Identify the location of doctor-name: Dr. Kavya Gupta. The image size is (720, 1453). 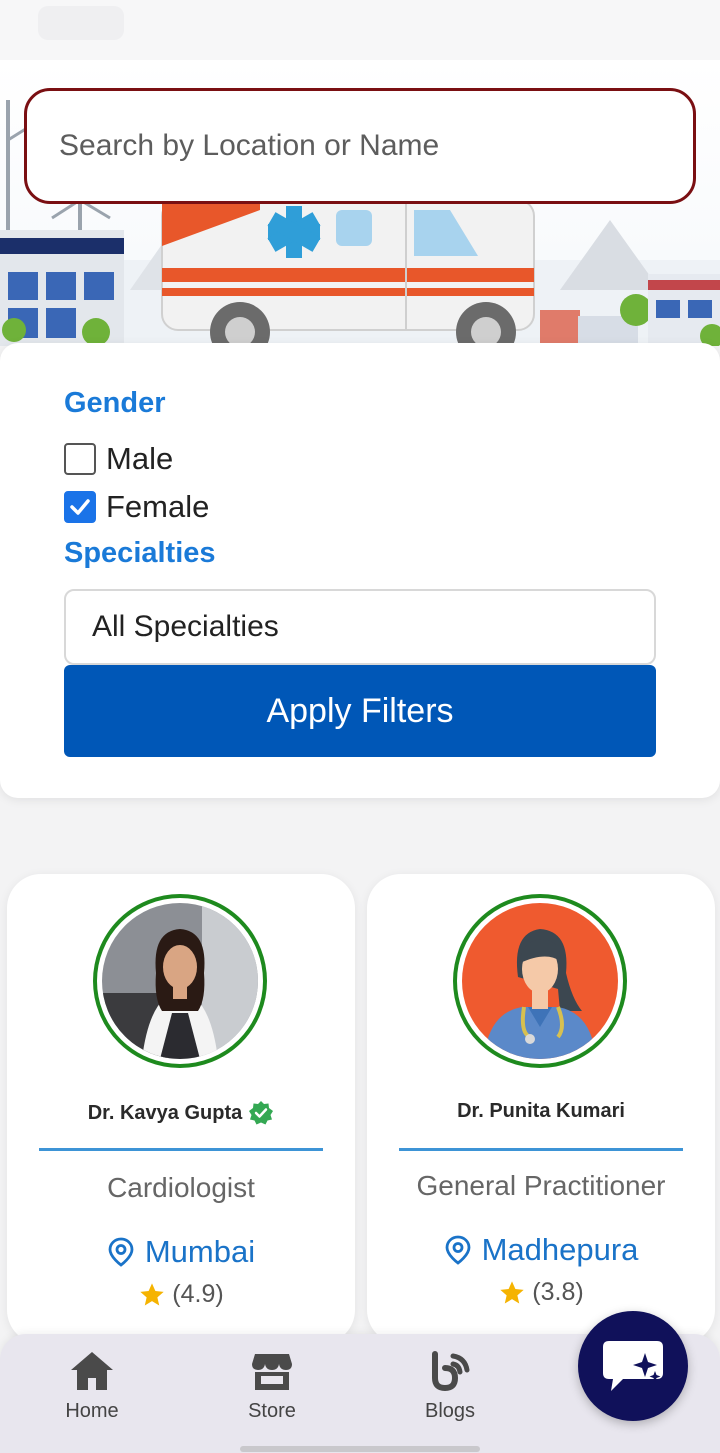
(165, 1112).